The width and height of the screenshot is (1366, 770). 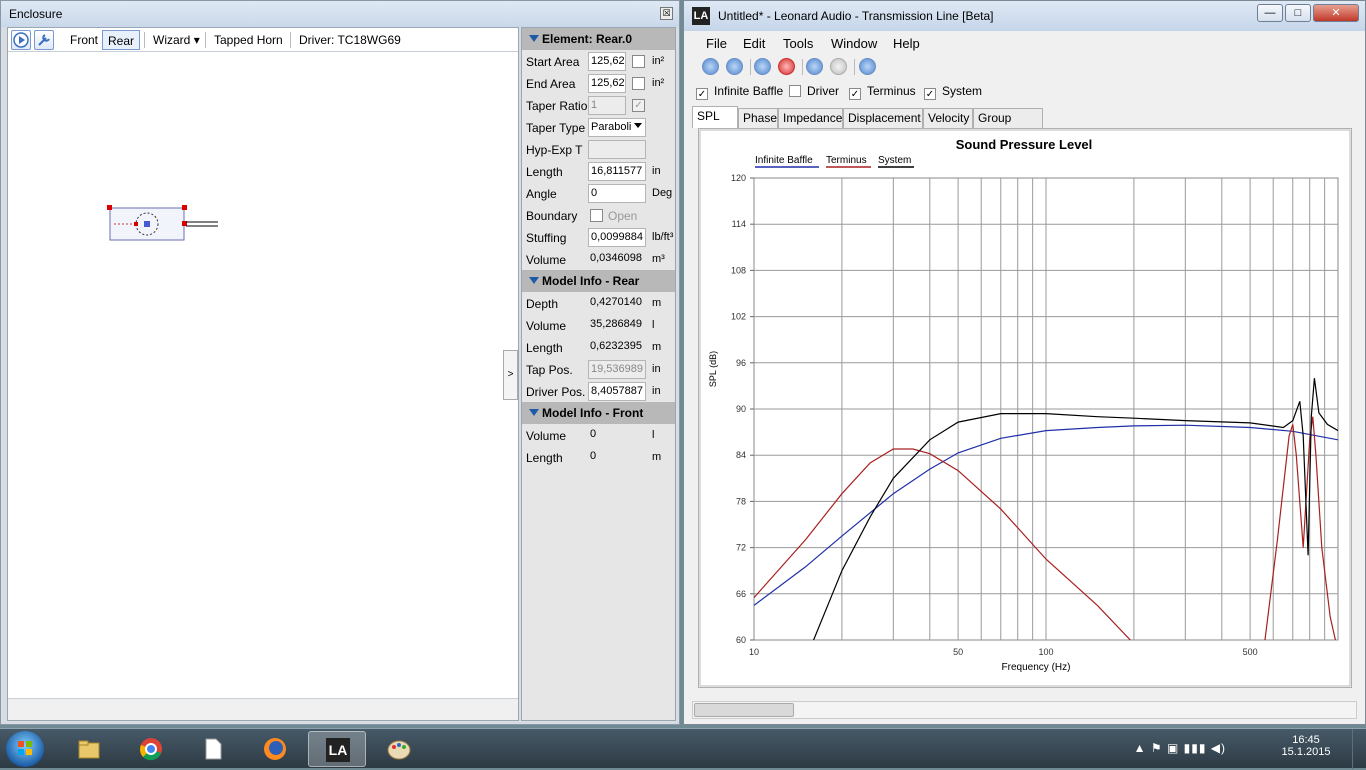 I want to click on menu-window: Window, so click(x=854, y=43).